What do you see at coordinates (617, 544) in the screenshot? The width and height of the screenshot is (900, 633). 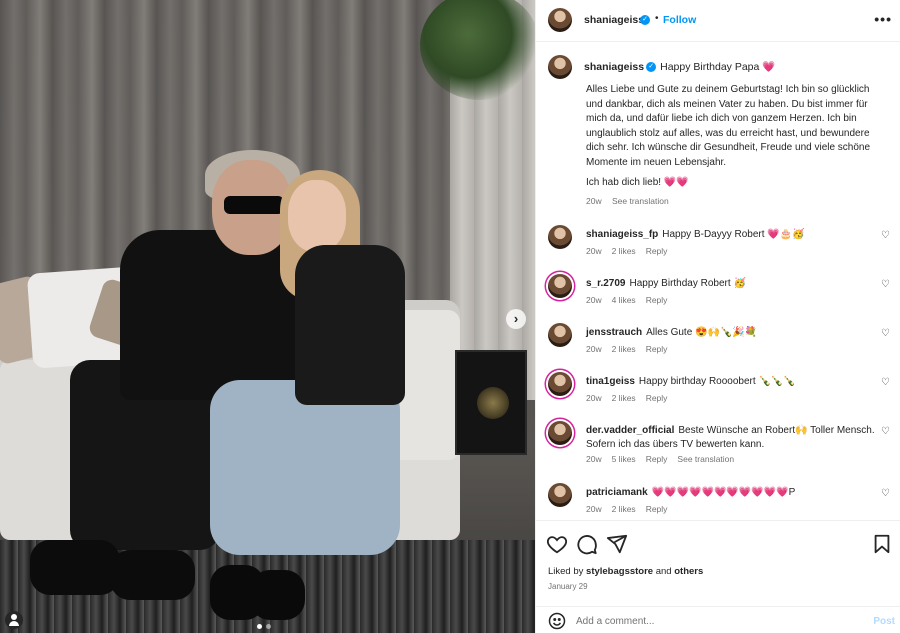 I see `share-icon` at bounding box center [617, 544].